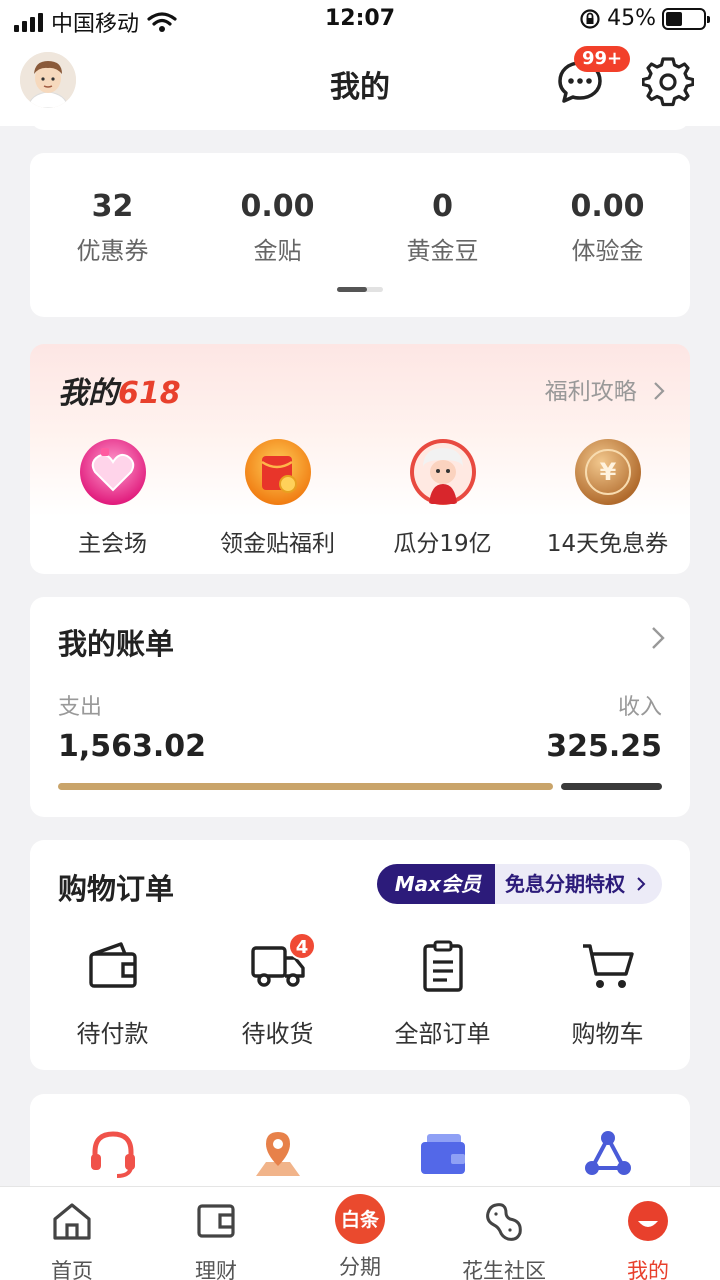 This screenshot has height=1280, width=720. Describe the element at coordinates (590, 18) in the screenshot. I see `rotation-lock-icon` at that location.